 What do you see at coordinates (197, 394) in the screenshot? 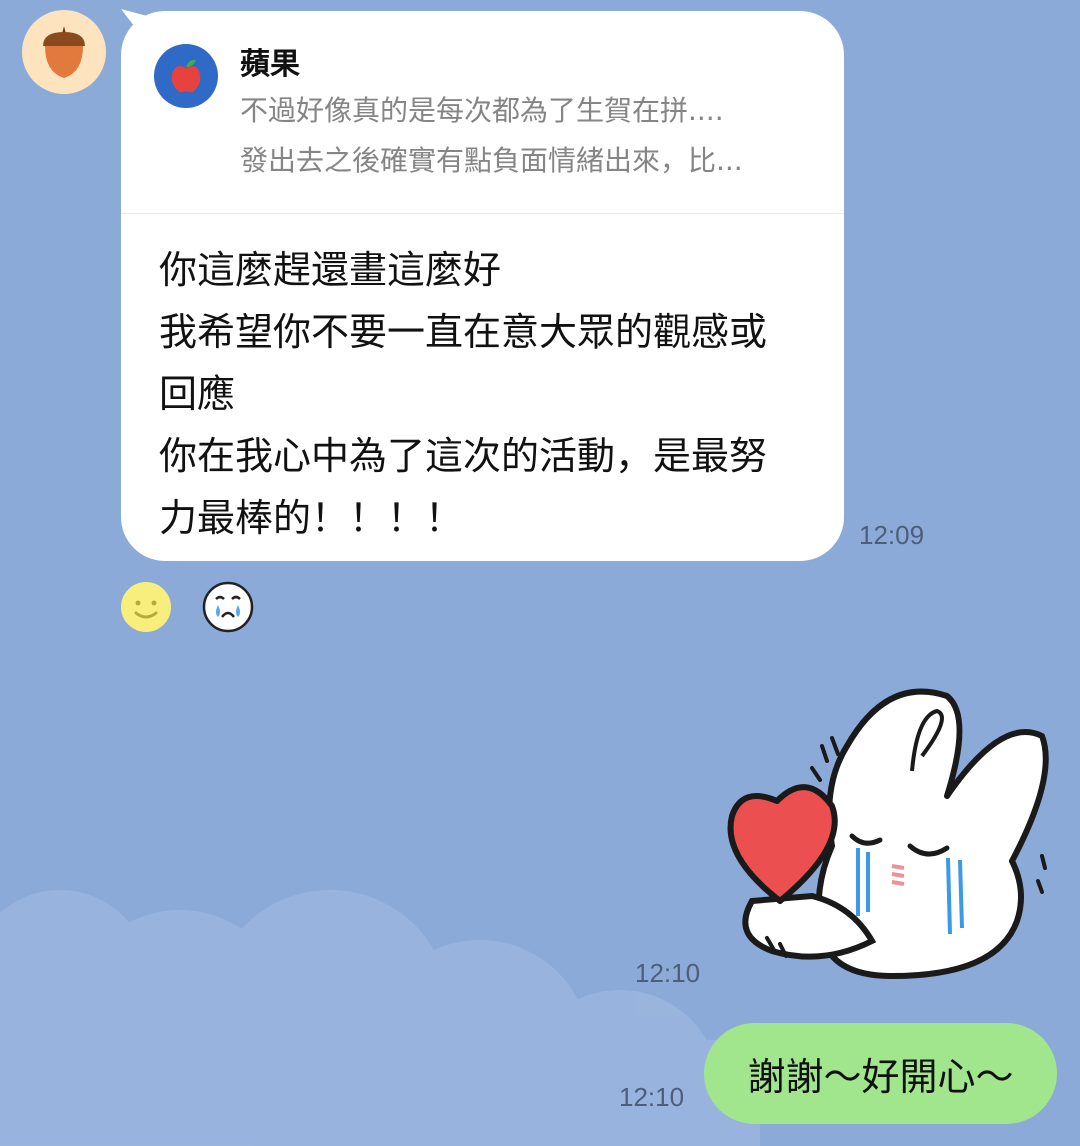
I see `message-line: 回應` at bounding box center [197, 394].